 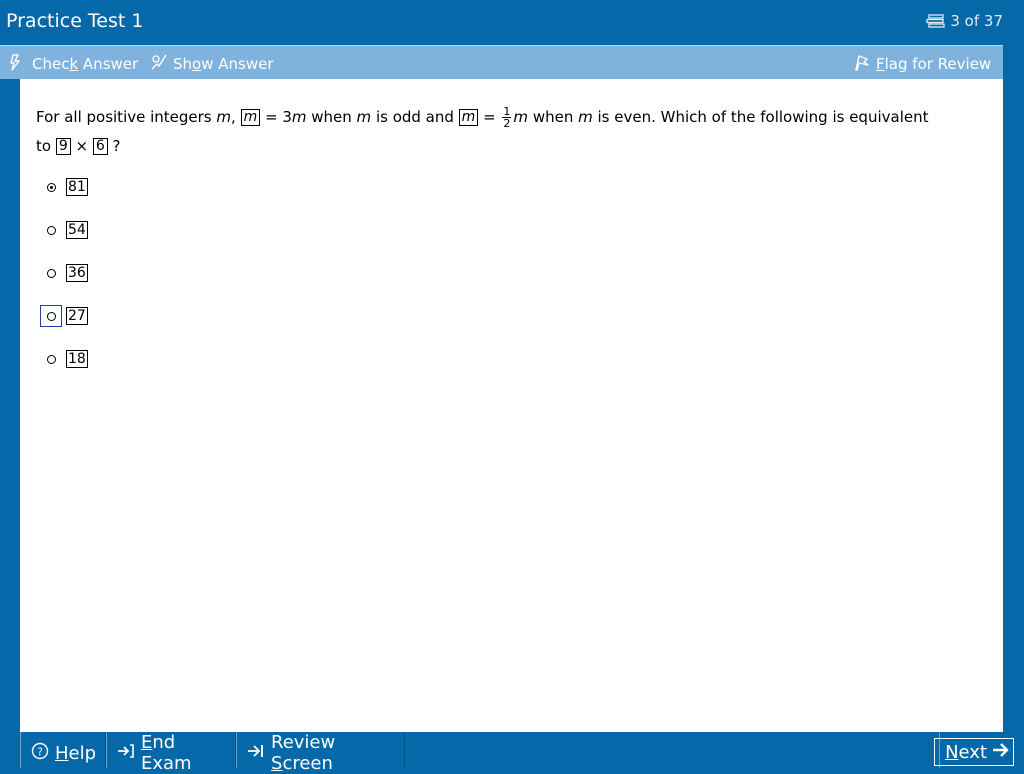 I want to click on next-button: Next, so click(x=974, y=752).